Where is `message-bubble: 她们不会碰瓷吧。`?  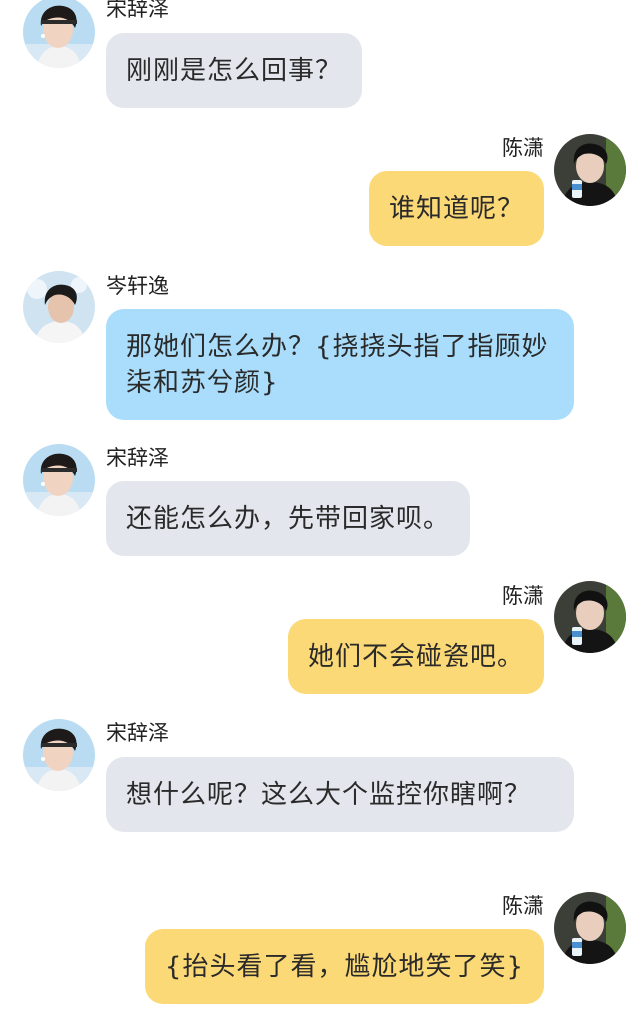 message-bubble: 她们不会碰瓷吧。 is located at coordinates (415, 656).